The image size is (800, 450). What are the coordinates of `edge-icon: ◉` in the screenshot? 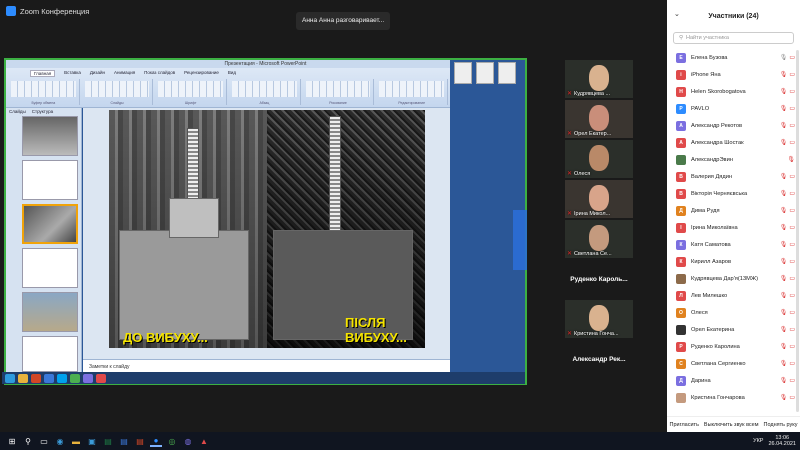 It's located at (60, 441).